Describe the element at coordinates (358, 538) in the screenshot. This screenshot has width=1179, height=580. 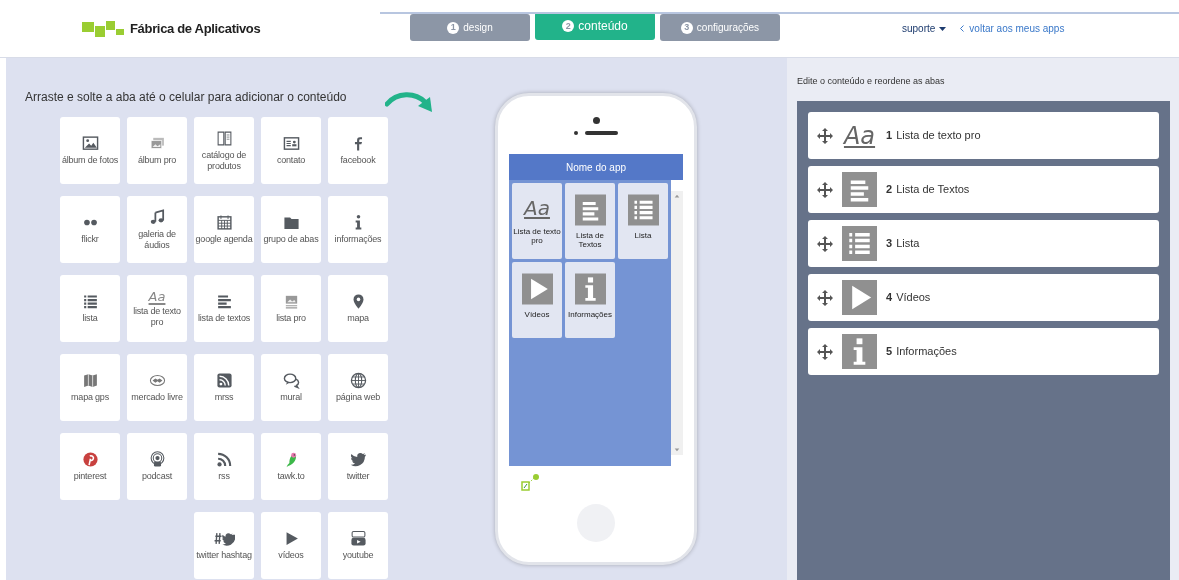
I see `video-logo-icon` at that location.